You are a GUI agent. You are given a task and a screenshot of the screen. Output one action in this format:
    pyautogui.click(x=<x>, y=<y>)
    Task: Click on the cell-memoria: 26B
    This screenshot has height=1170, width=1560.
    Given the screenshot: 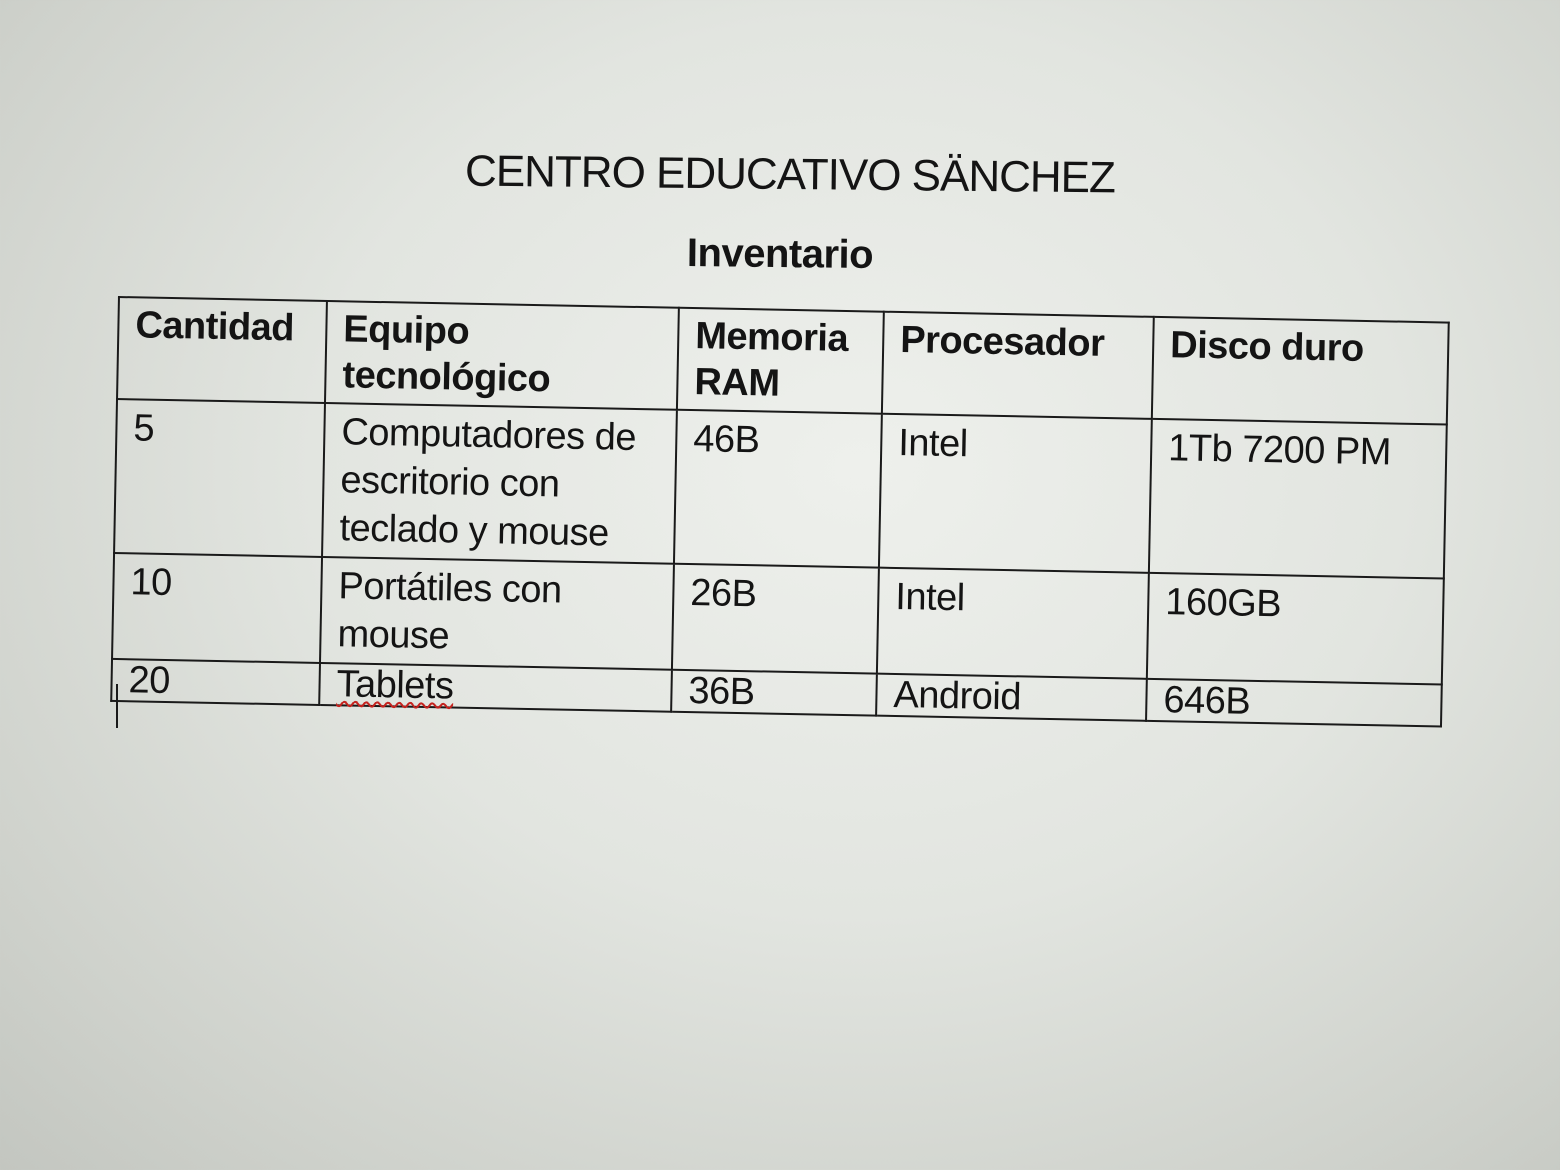 What is the action you would take?
    pyautogui.click(x=775, y=618)
    